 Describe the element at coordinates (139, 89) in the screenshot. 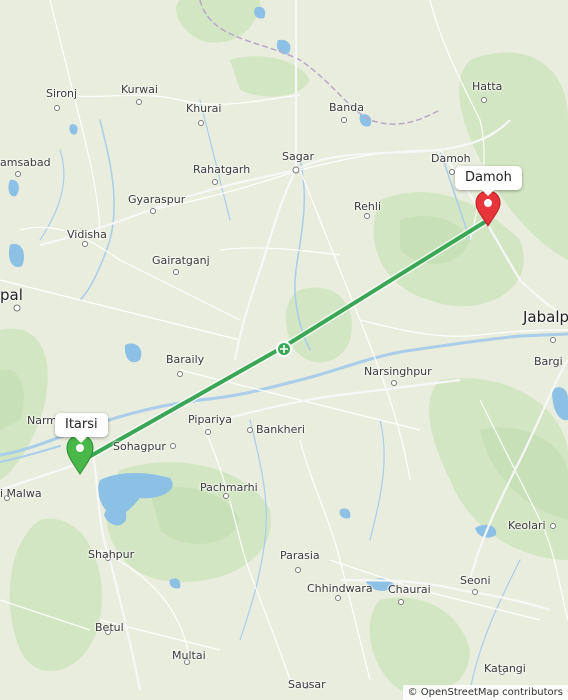

I see `place-label: Kurwai` at that location.